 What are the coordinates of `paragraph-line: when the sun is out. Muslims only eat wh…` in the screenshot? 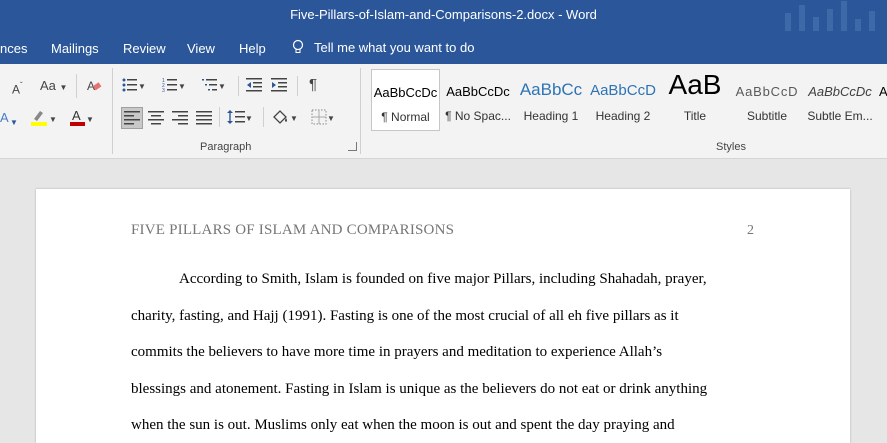 It's located at (403, 425).